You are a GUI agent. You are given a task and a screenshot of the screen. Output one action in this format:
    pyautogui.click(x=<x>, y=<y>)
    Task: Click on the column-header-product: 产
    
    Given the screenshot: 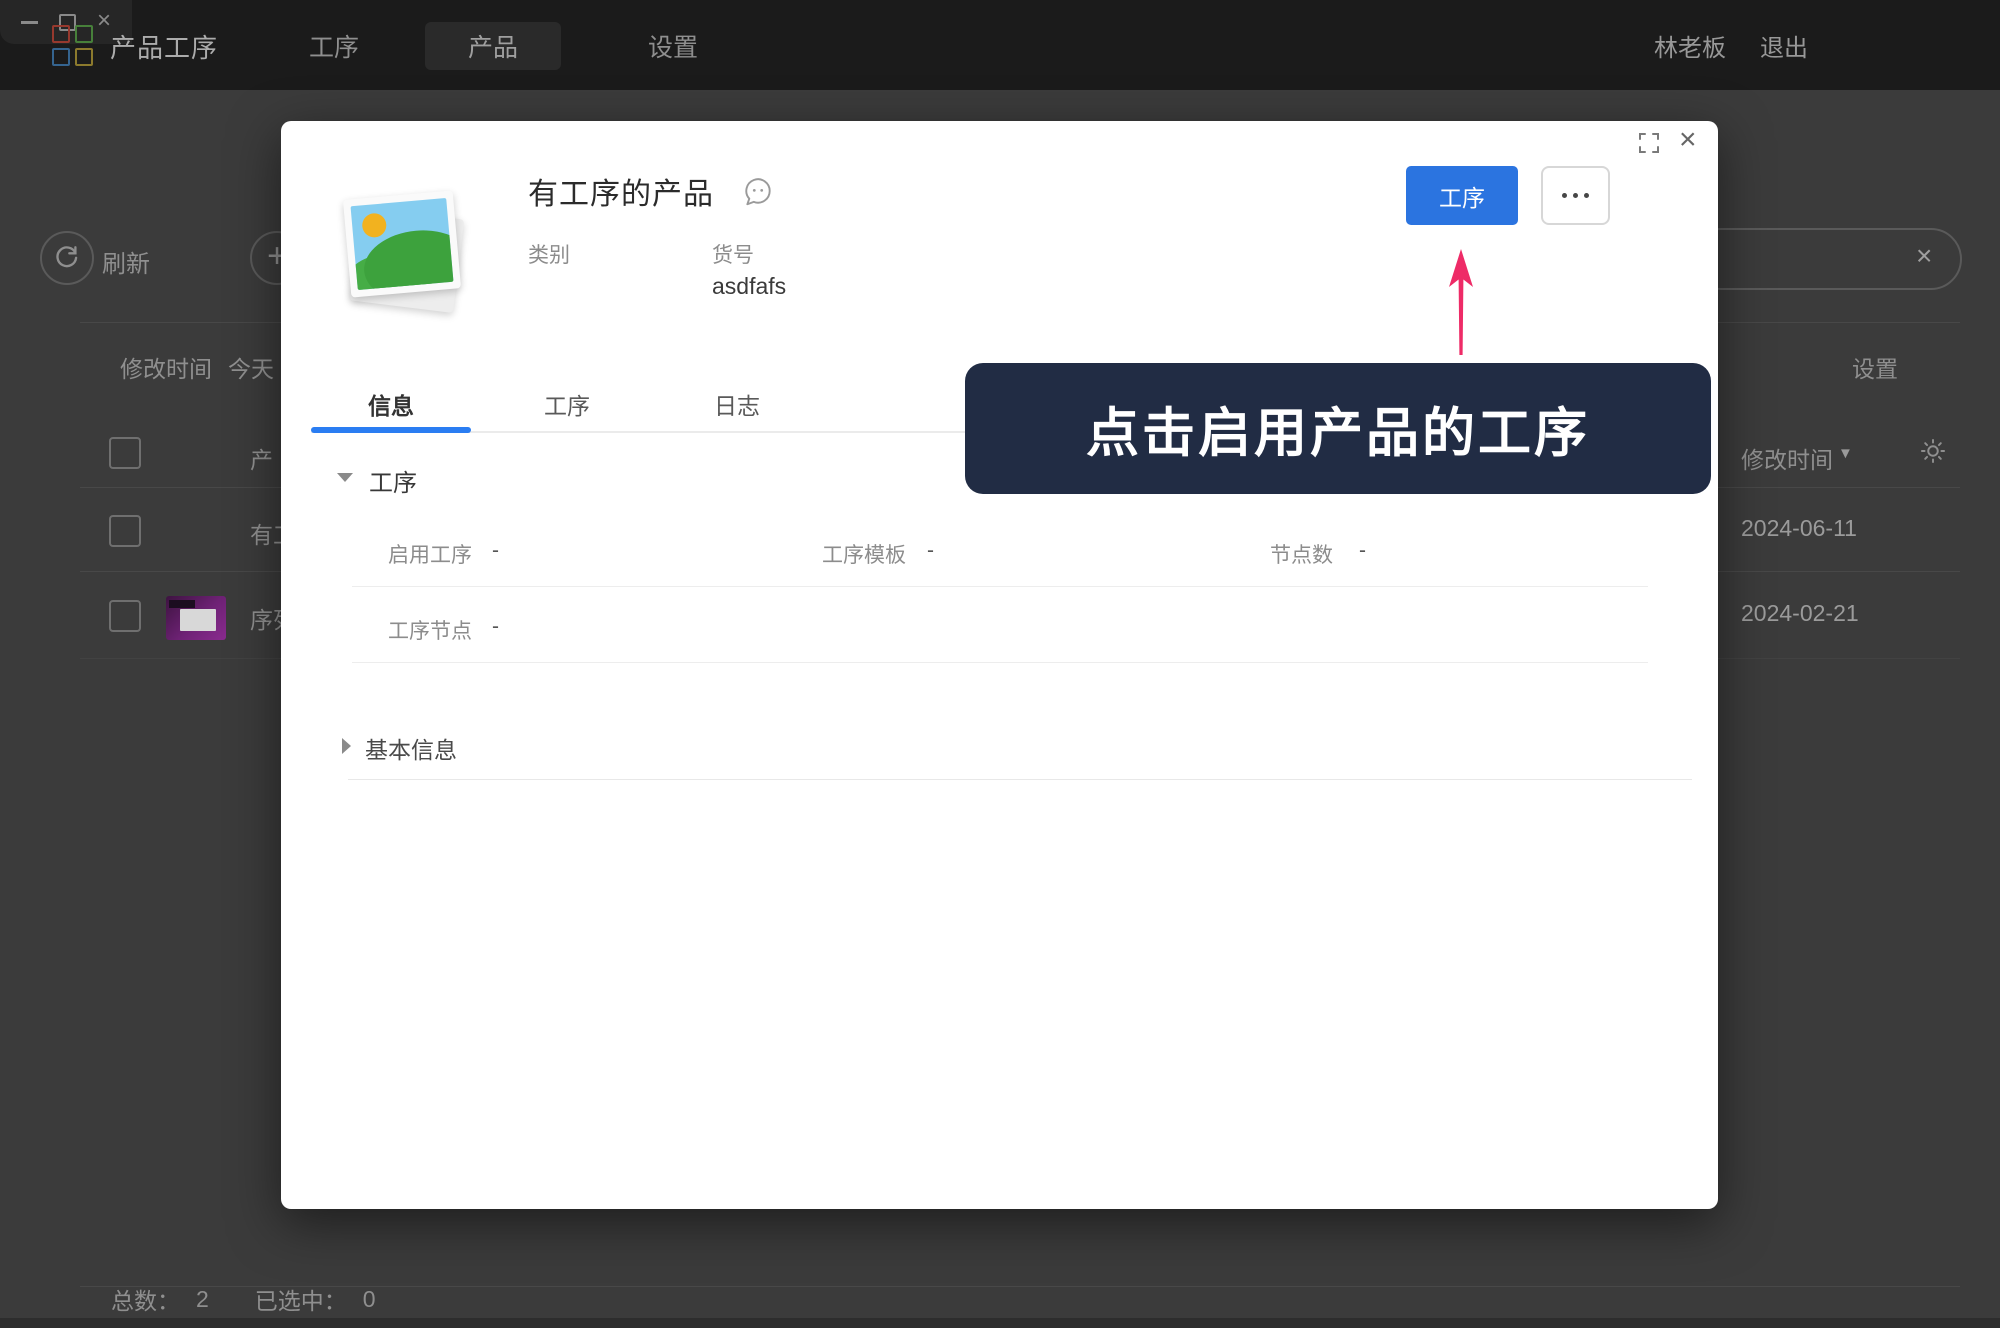 What is the action you would take?
    pyautogui.click(x=261, y=458)
    